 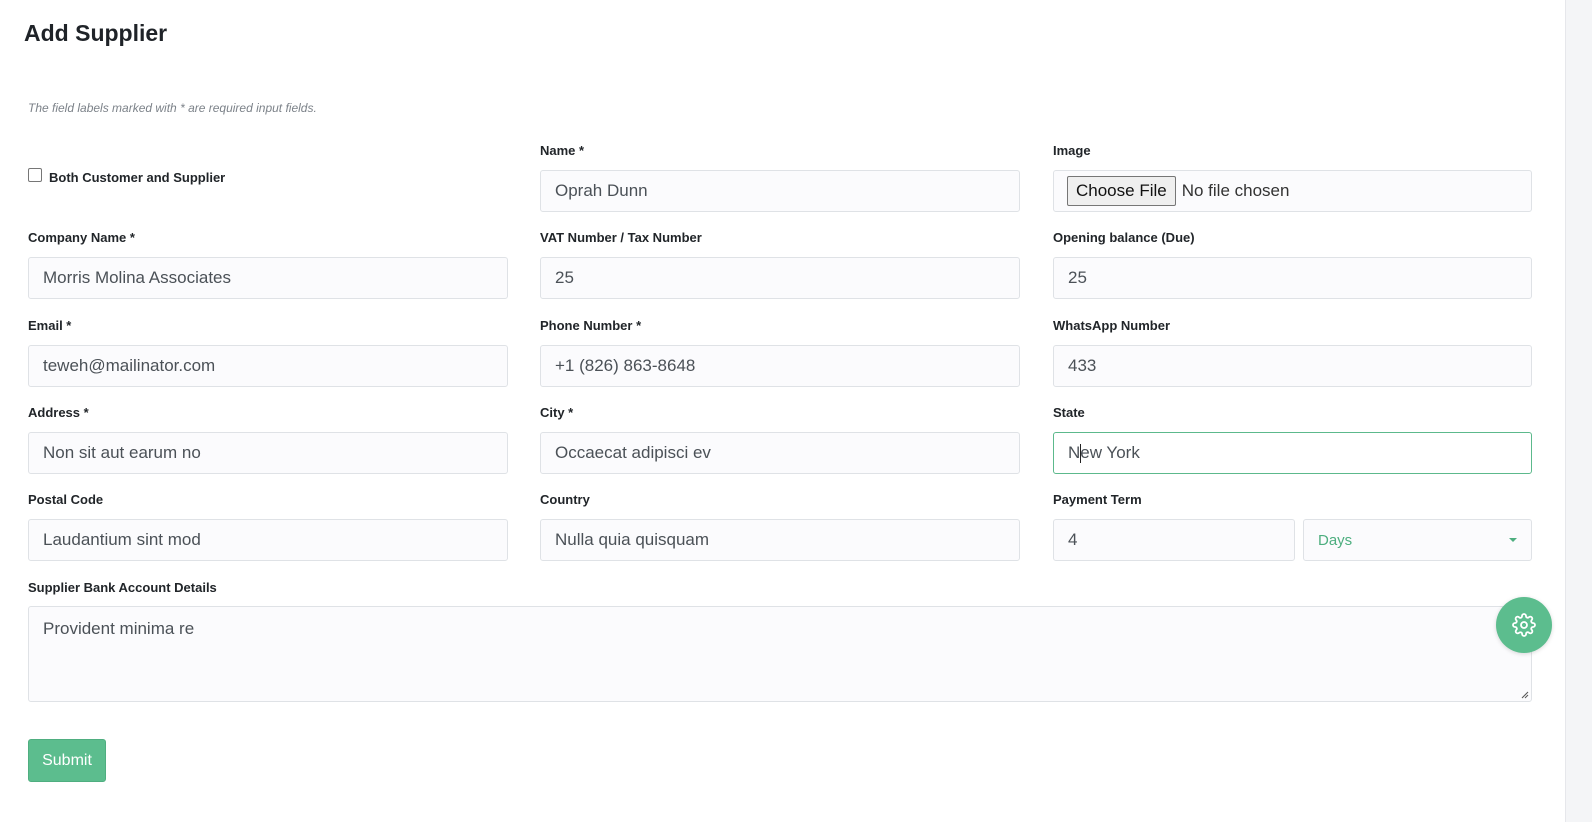 I want to click on whatsapp-input: 433, so click(x=1292, y=366).